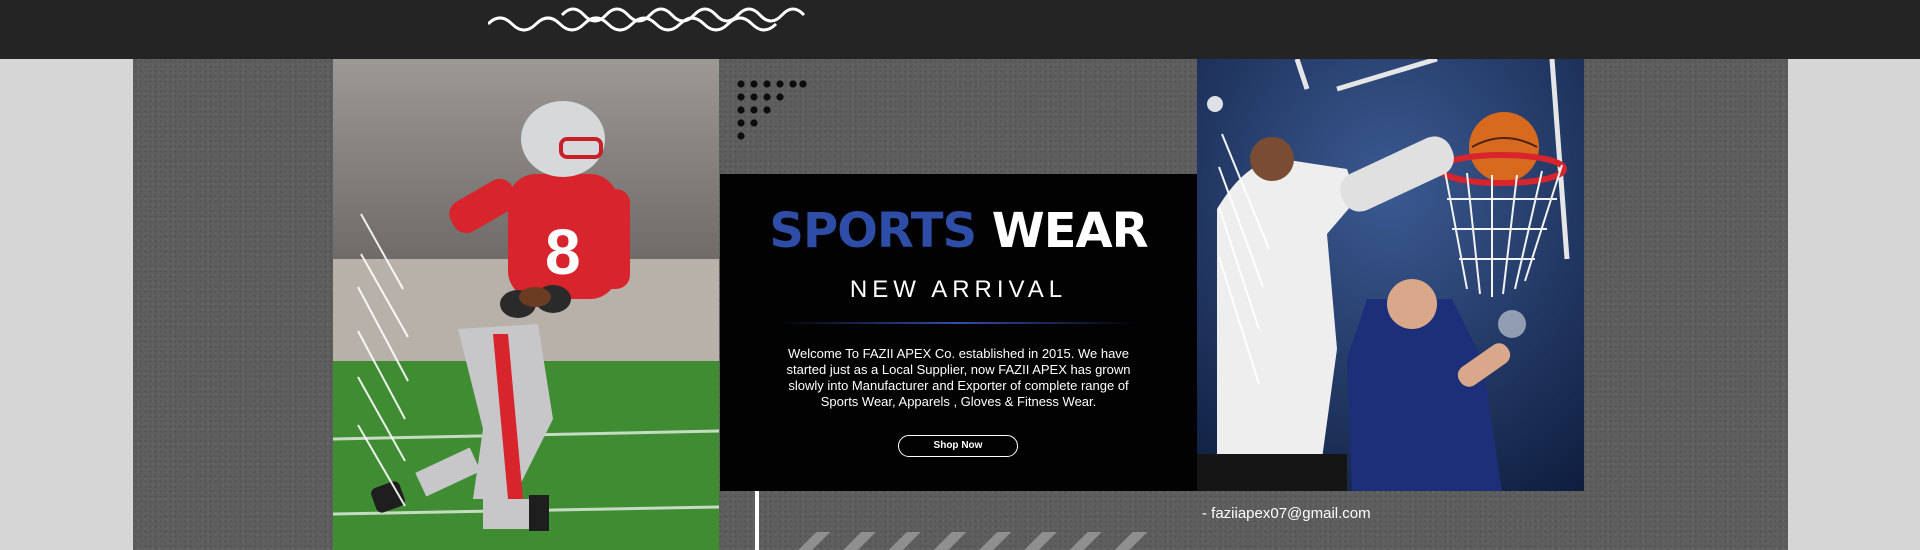 The image size is (1920, 550). I want to click on divider, so click(958, 323).